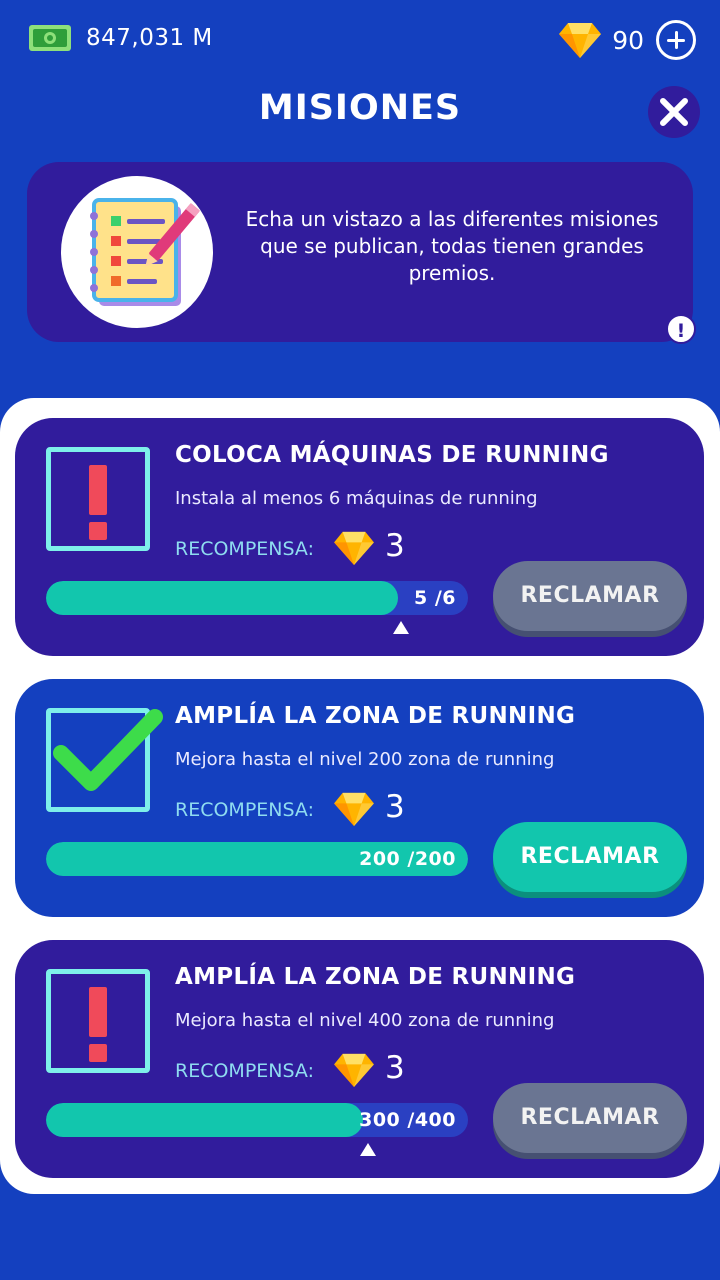  Describe the element at coordinates (149, 38) in the screenshot. I see `cash-amount: 847,031 M` at that location.